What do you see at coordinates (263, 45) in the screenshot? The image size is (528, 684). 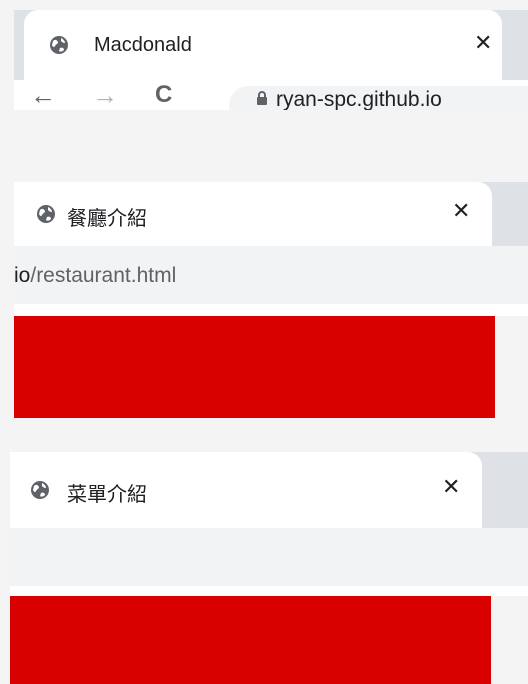 I see `browser-tab-macdonald: Macdonald ✕` at bounding box center [263, 45].